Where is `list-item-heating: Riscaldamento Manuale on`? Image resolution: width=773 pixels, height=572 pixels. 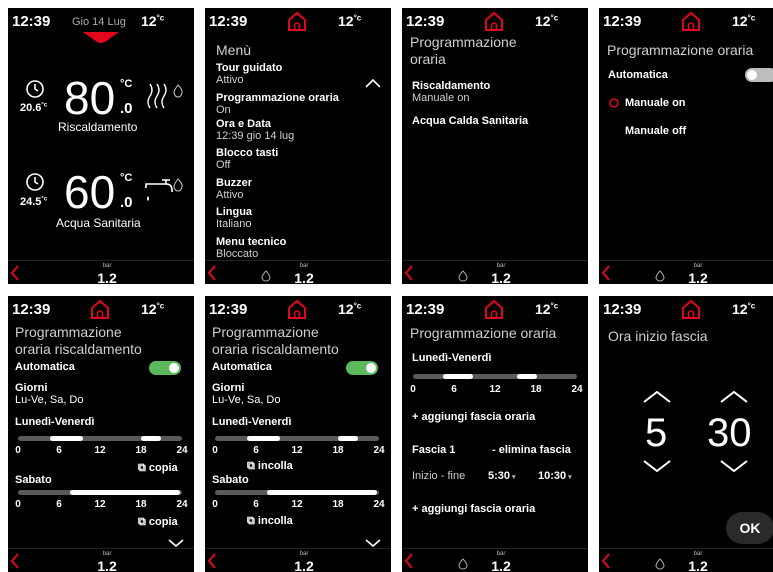 list-item-heating: Riscaldamento Manuale on is located at coordinates (451, 92).